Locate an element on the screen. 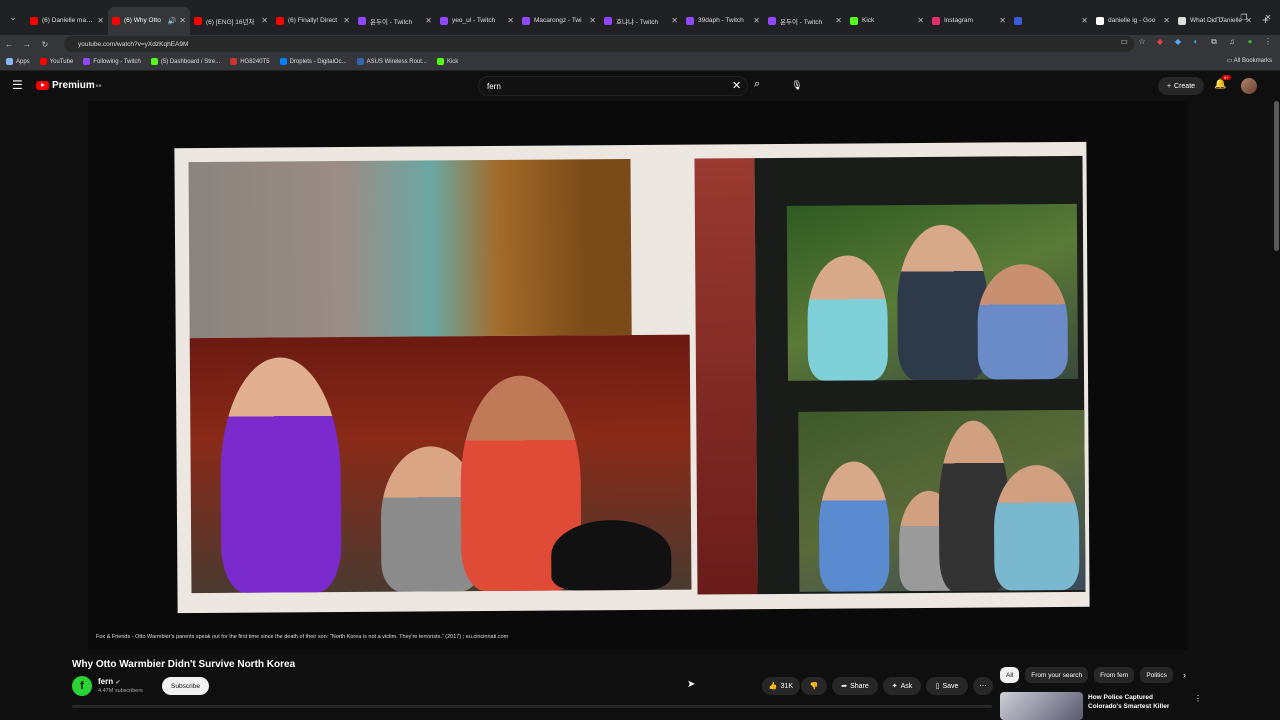 The width and height of the screenshot is (1280, 720). kebab-menu-icon: ⋮ is located at coordinates (1268, 42).